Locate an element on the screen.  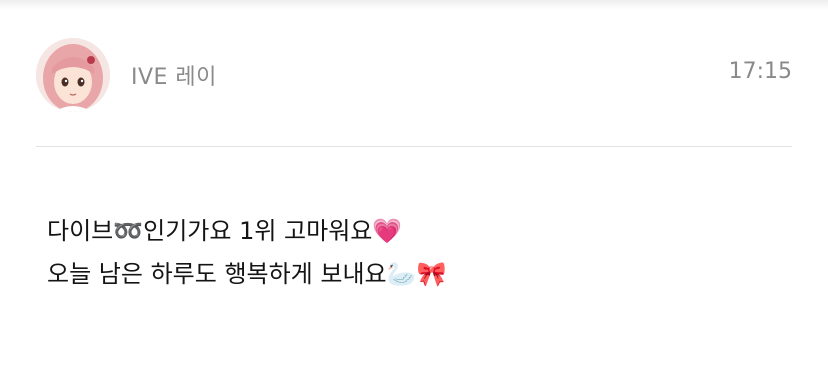
sender-name: IVE 레이 is located at coordinates (174, 77).